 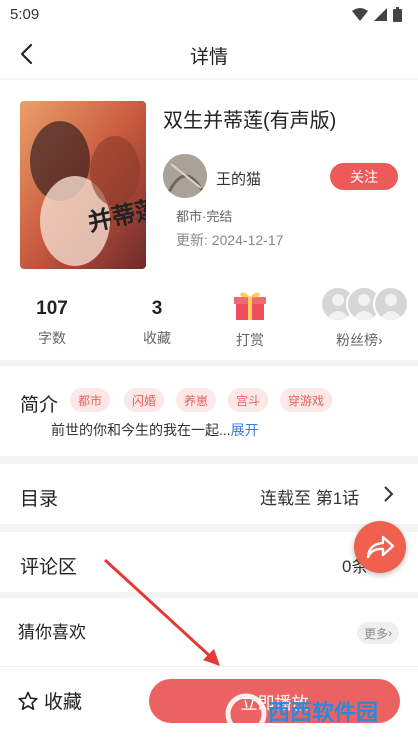 I want to click on chevron-right-icon, so click(x=389, y=494).